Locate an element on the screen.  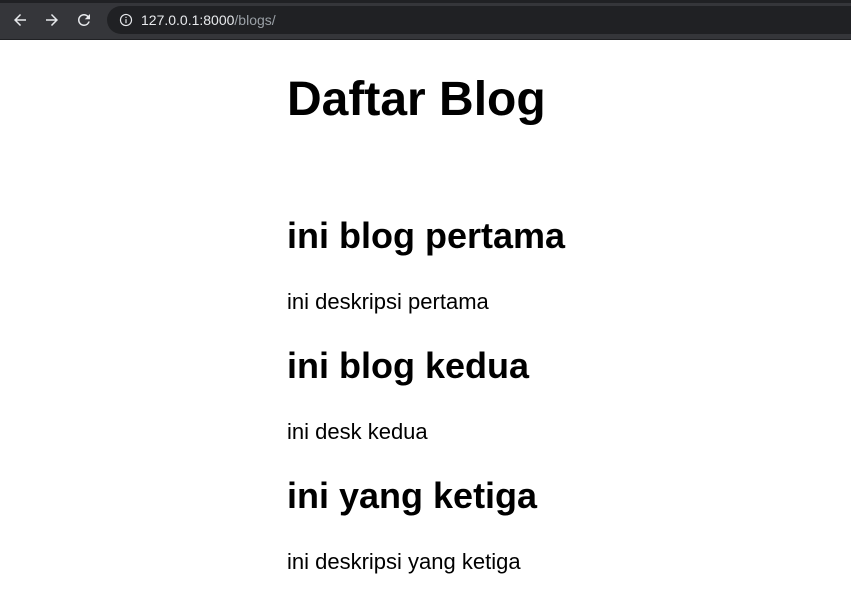
reload-icon is located at coordinates (84, 19).